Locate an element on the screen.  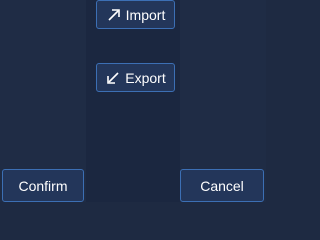
import-label: Import is located at coordinates (145, 14).